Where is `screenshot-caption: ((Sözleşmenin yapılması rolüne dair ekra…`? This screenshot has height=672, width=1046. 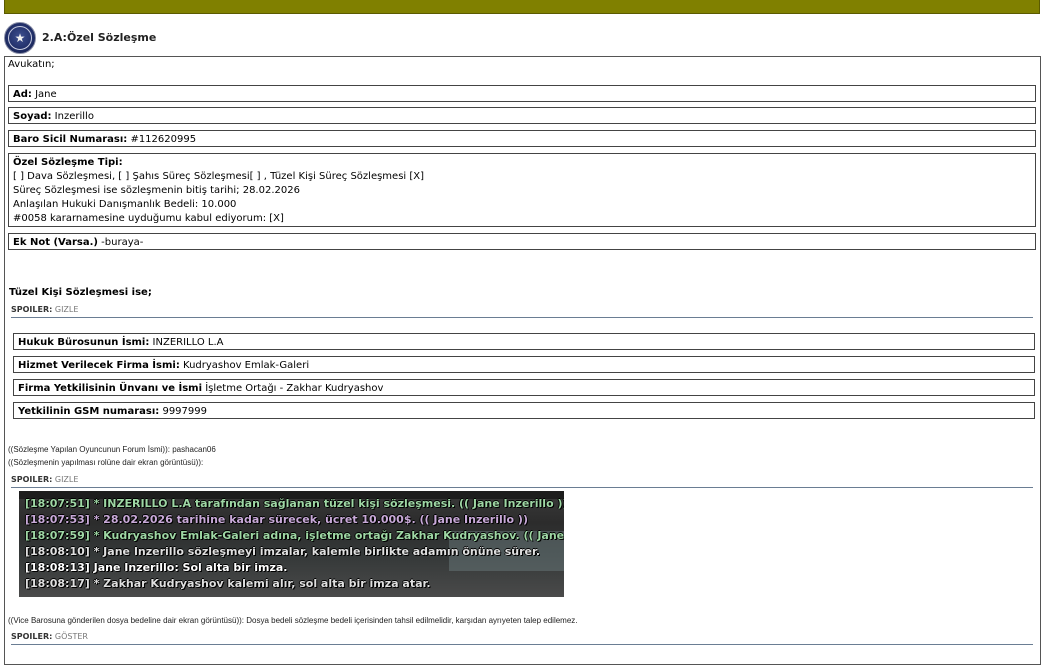 screenshot-caption: ((Sözleşmenin yapılması rolüne dair ekra… is located at coordinates (106, 462).